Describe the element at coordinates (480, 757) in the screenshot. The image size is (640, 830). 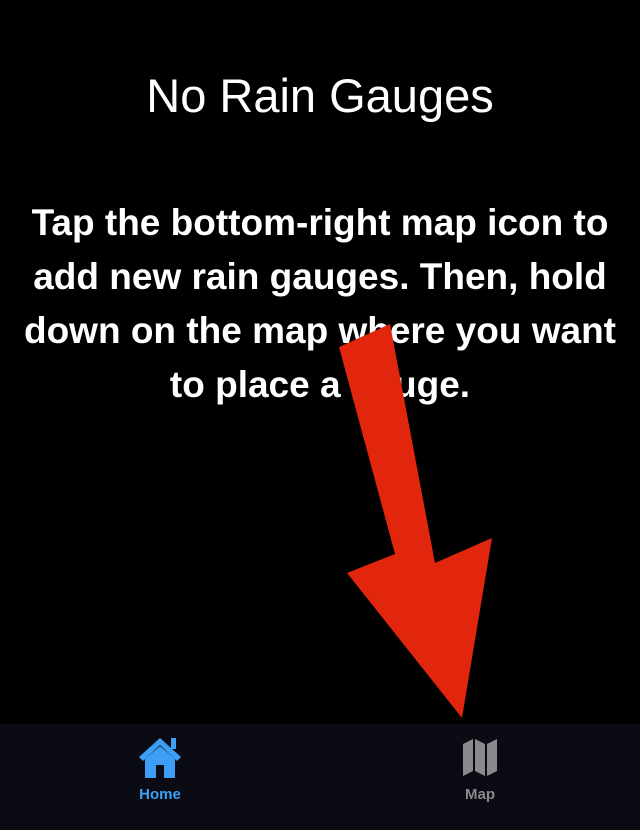
I see `map-icon` at that location.